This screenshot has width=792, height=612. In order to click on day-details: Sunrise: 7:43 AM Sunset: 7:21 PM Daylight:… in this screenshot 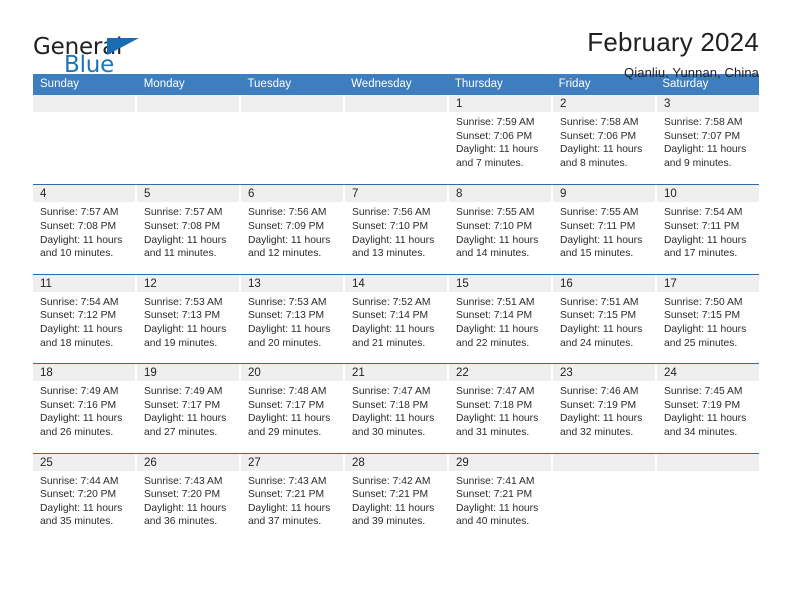, I will do `click(292, 500)`.